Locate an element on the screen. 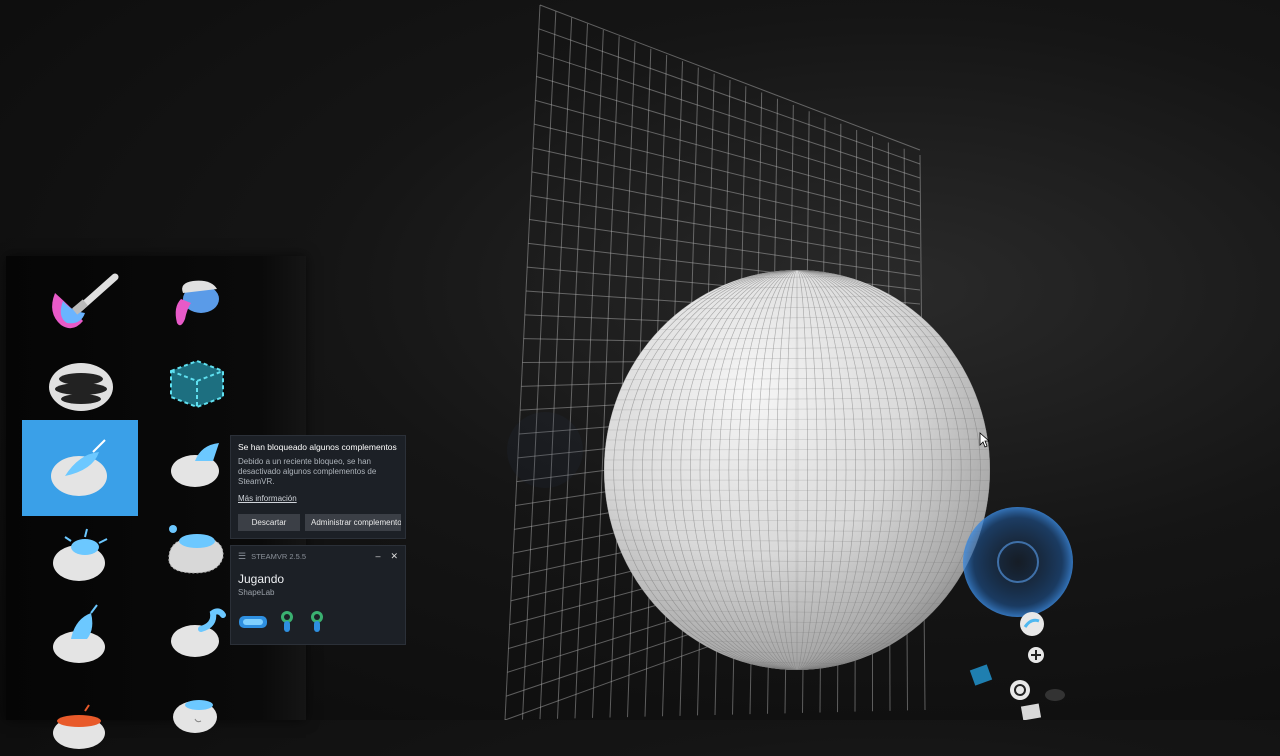  flatten-brush-icon is located at coordinates (196, 705).